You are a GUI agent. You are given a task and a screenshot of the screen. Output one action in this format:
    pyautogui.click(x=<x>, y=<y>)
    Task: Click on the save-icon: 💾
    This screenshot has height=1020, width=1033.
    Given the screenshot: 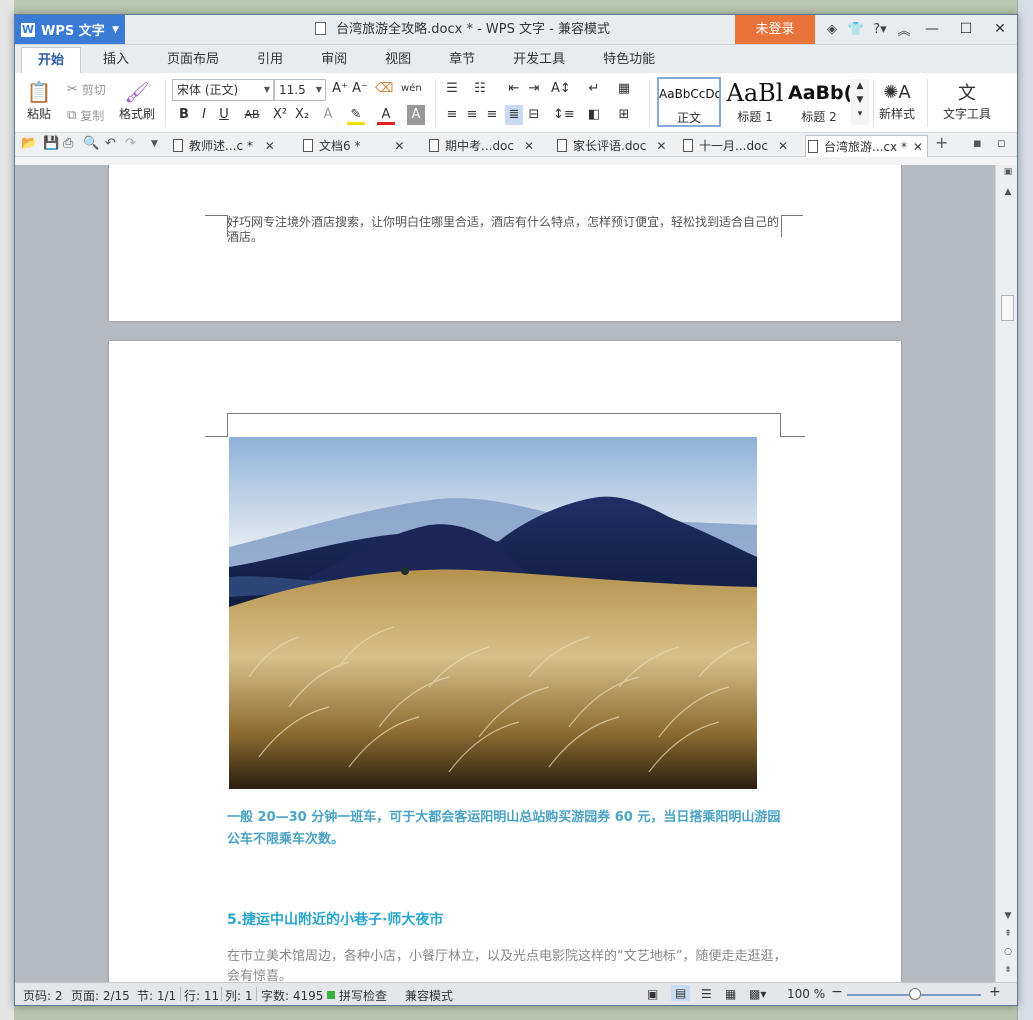 What is the action you would take?
    pyautogui.click(x=51, y=143)
    